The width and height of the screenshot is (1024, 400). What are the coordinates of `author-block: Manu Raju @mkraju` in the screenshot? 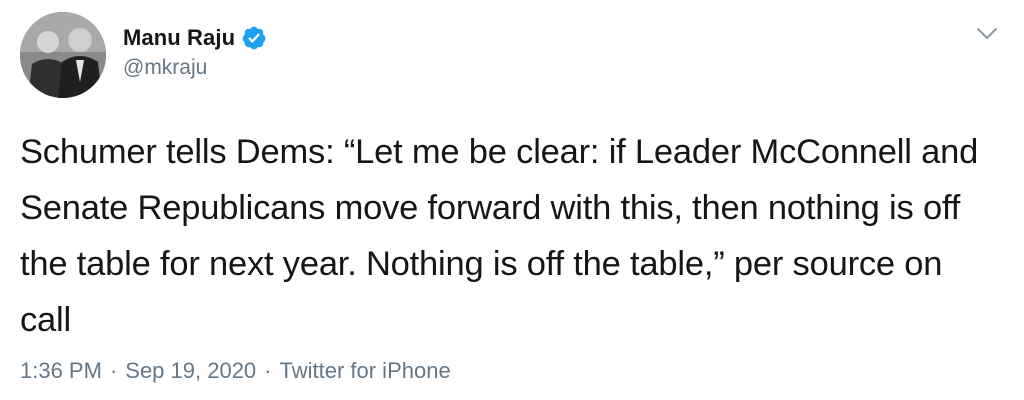 It's located at (195, 52).